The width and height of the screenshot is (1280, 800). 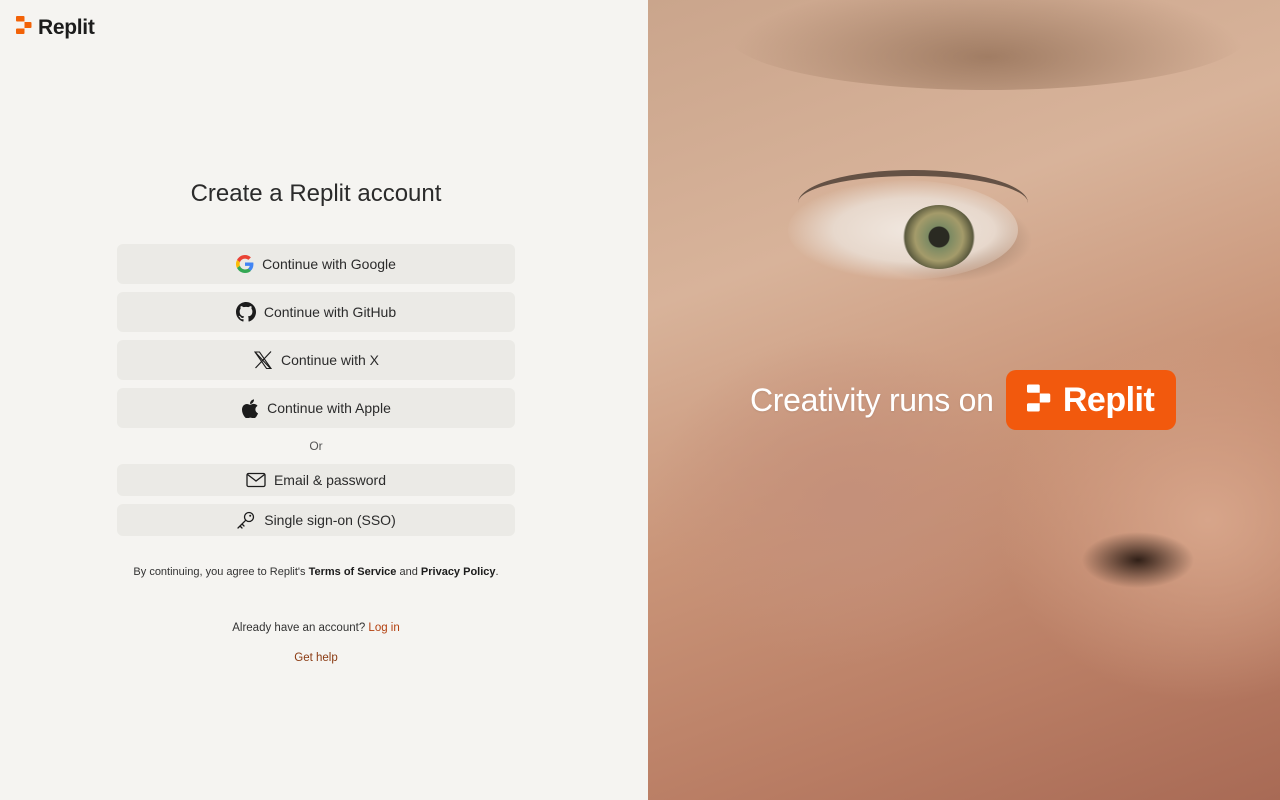 I want to click on login-prompt: Already have an account? Log in, so click(x=316, y=628).